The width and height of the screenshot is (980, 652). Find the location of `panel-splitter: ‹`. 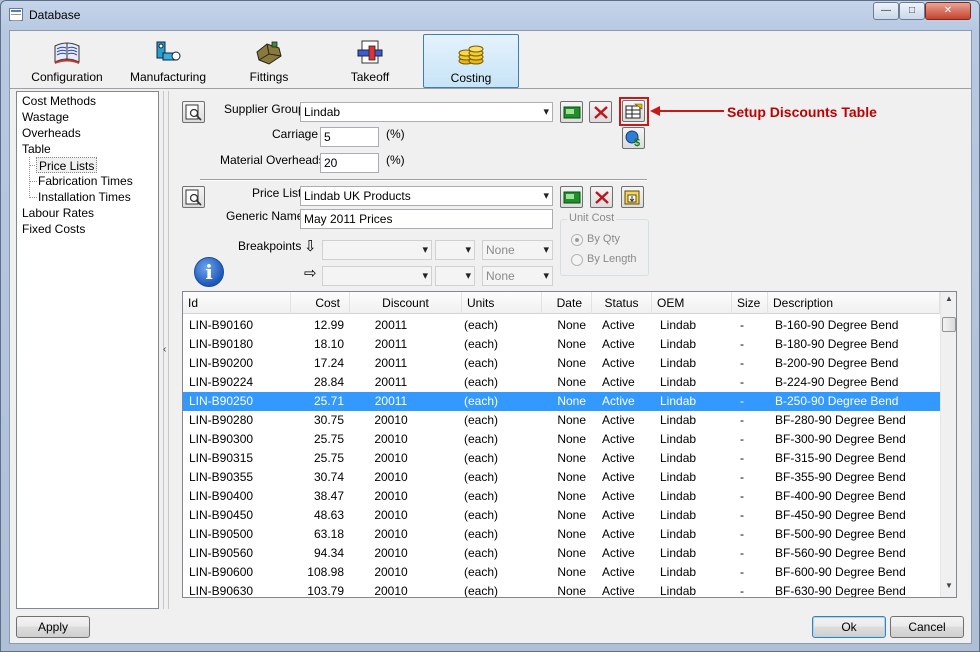

panel-splitter: ‹ is located at coordinates (166, 350).